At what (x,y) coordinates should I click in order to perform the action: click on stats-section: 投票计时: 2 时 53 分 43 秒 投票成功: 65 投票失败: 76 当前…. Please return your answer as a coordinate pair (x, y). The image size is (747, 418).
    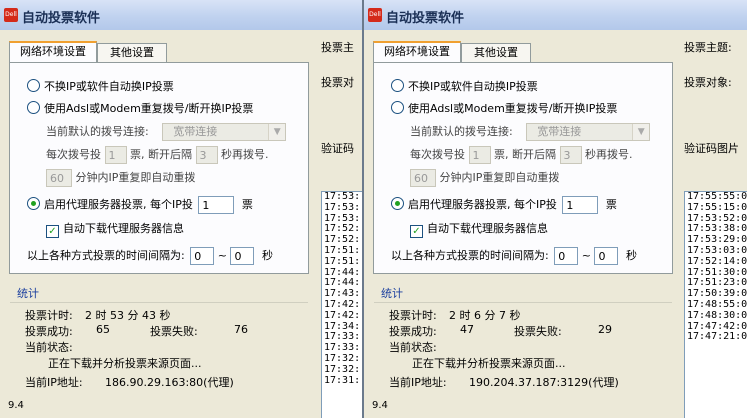
    Looking at the image, I should click on (159, 350).